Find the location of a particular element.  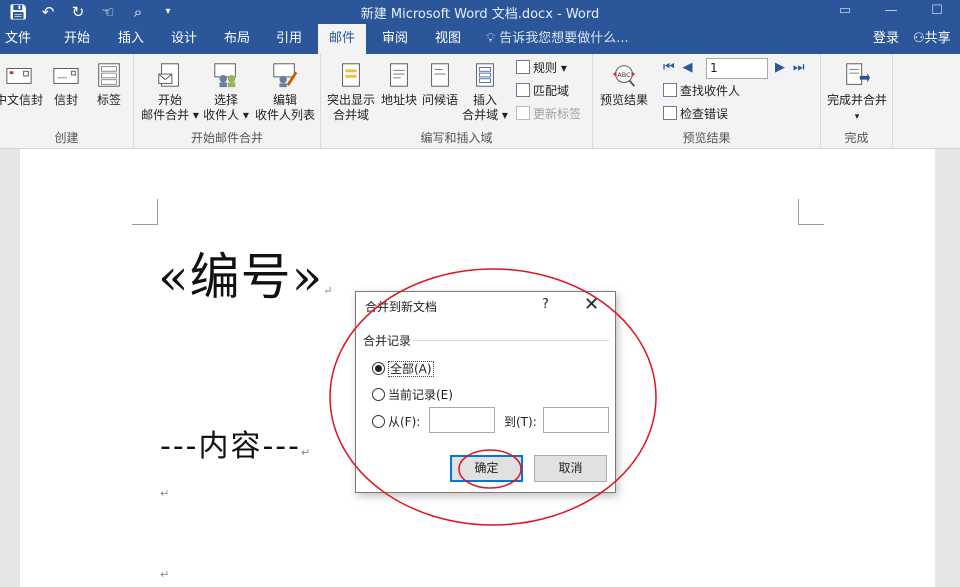

content-text: ---内容--- is located at coordinates (230, 446).